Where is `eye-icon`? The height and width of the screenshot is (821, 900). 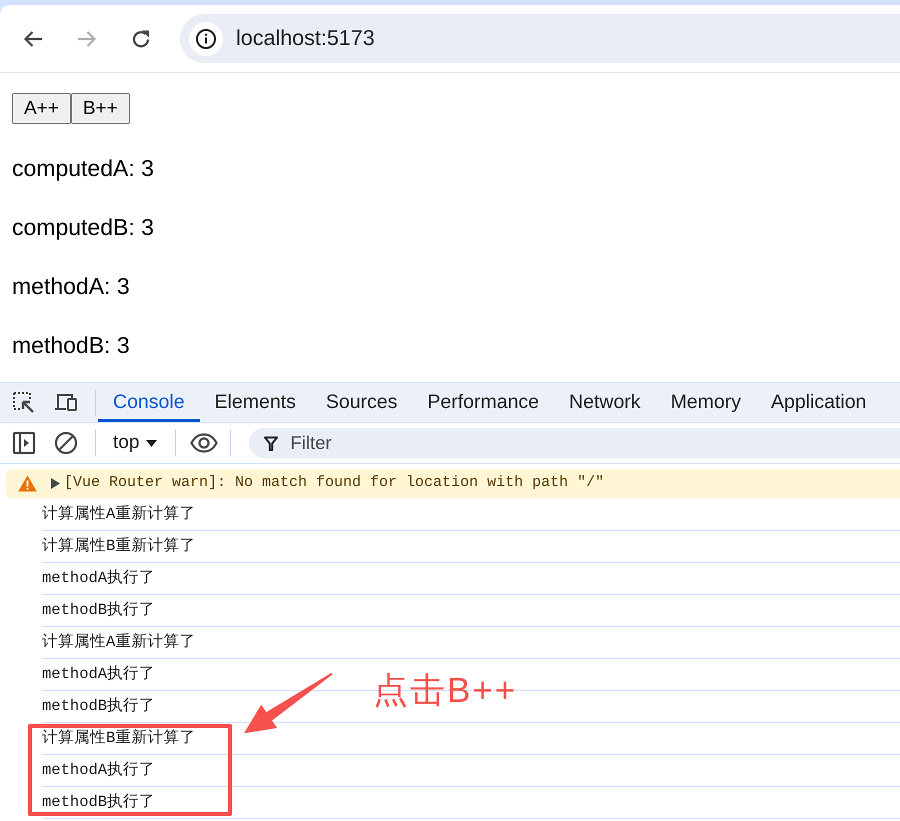
eye-icon is located at coordinates (204, 443).